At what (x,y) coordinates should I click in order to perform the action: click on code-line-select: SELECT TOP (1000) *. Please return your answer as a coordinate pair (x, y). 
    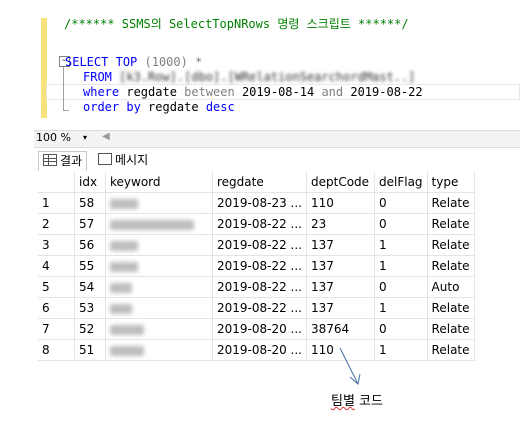
    Looking at the image, I should click on (134, 62).